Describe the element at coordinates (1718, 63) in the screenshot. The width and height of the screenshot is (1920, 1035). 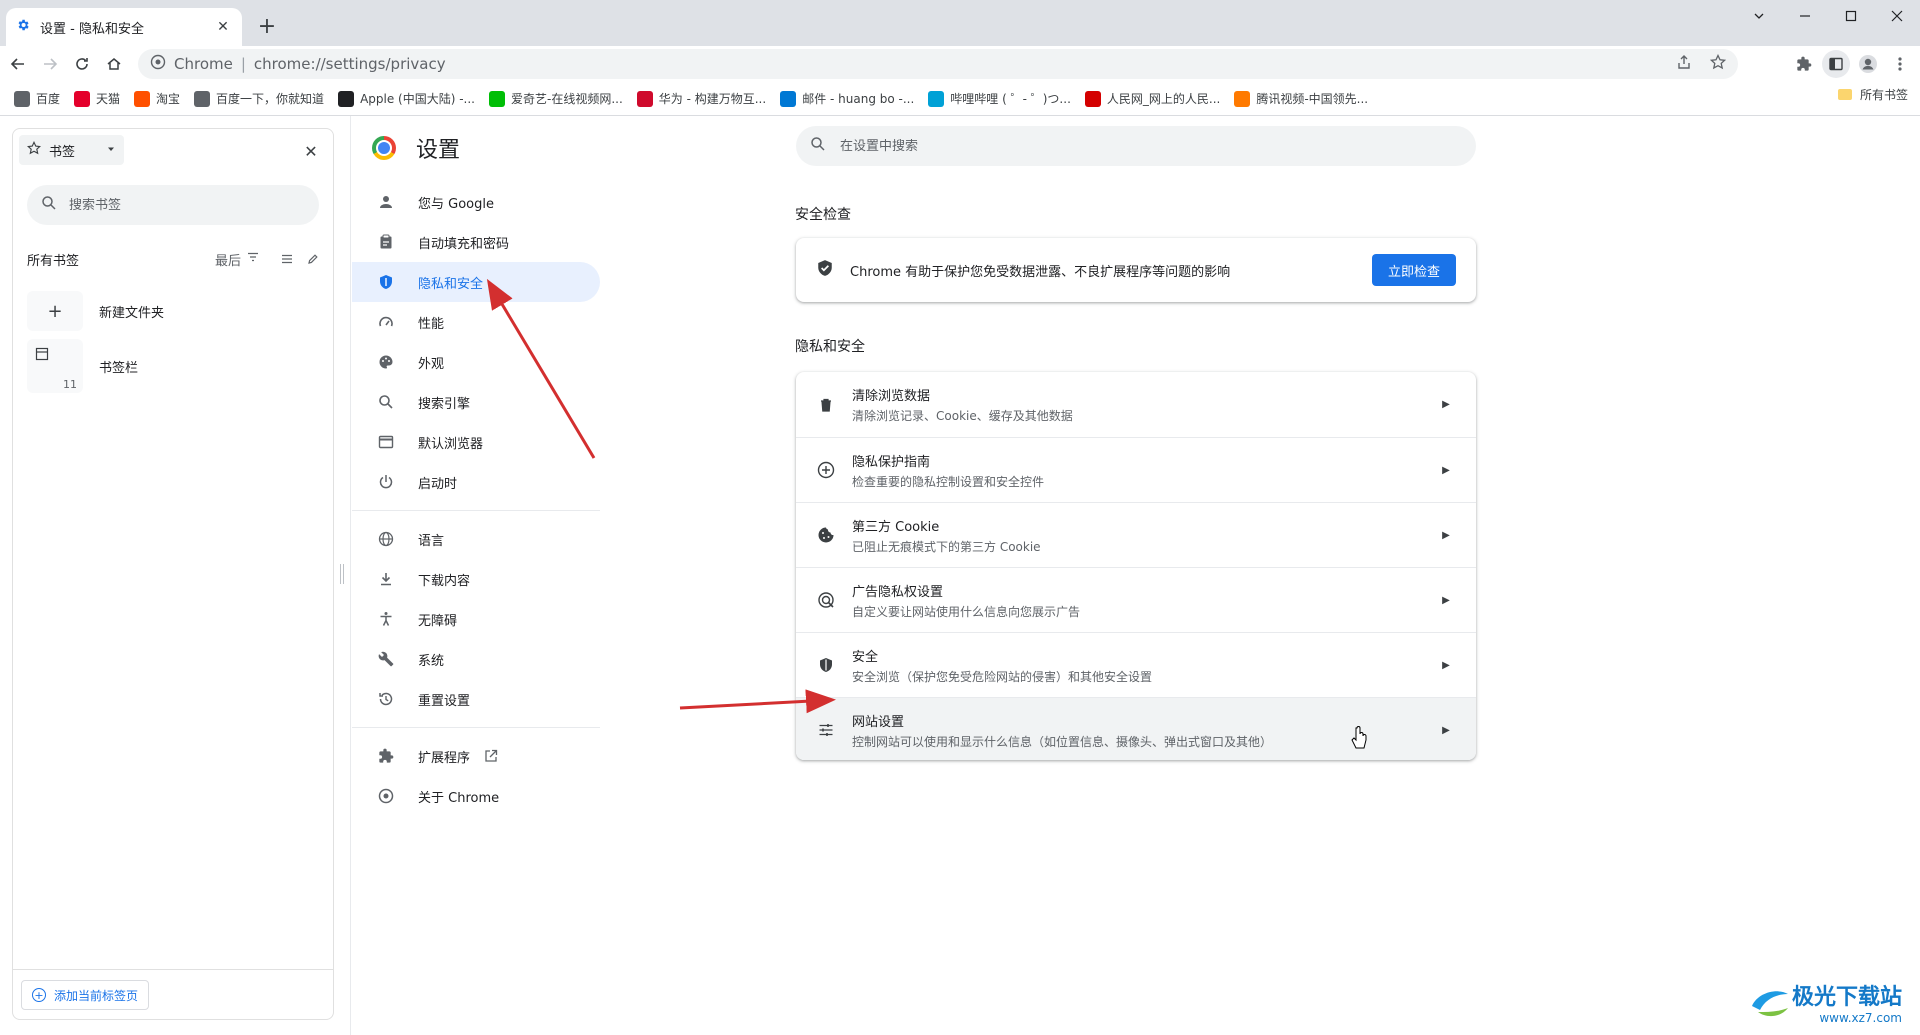
I see `star-icon` at that location.